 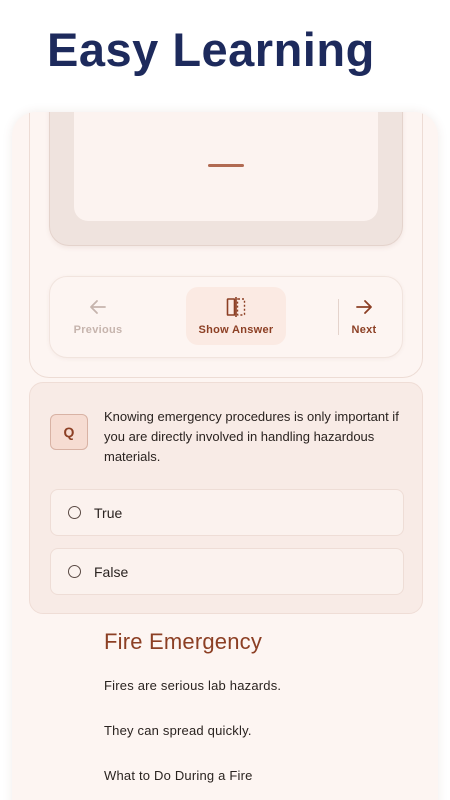 What do you see at coordinates (98, 330) in the screenshot?
I see `previous-label: Previous` at bounding box center [98, 330].